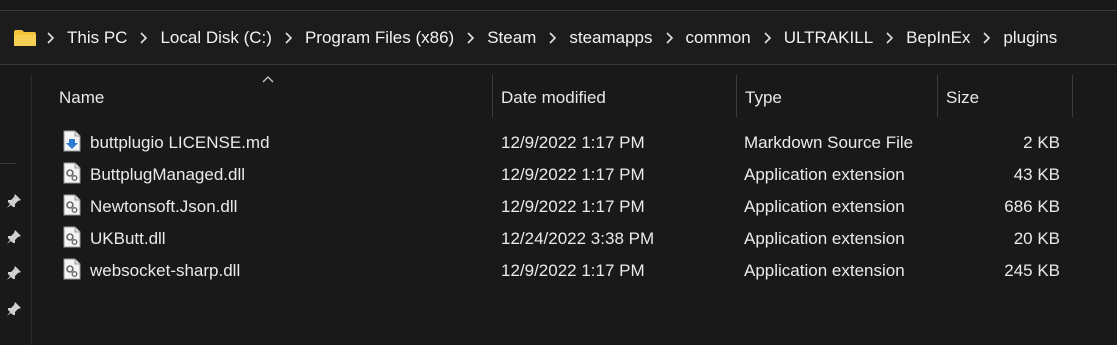  What do you see at coordinates (837, 97) in the screenshot?
I see `column-header-type: Type` at bounding box center [837, 97].